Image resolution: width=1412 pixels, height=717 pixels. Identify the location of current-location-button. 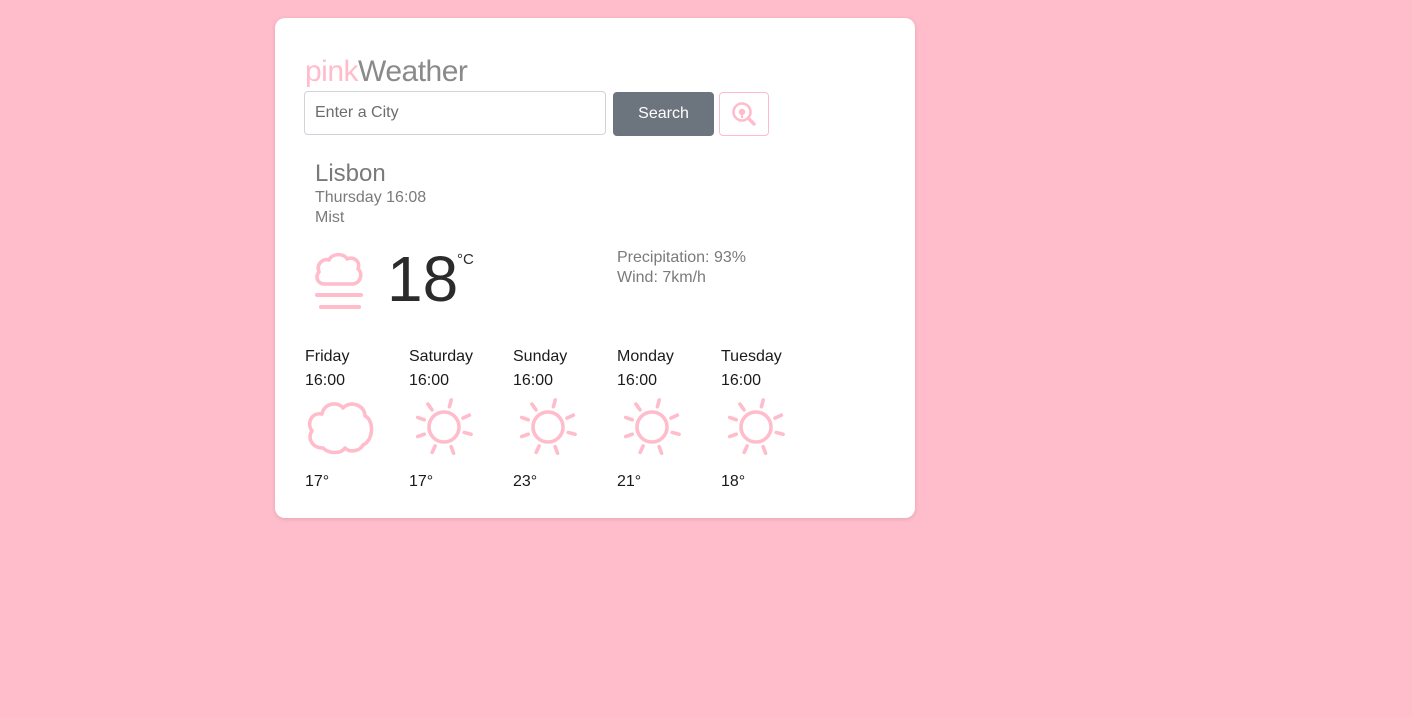
(744, 114).